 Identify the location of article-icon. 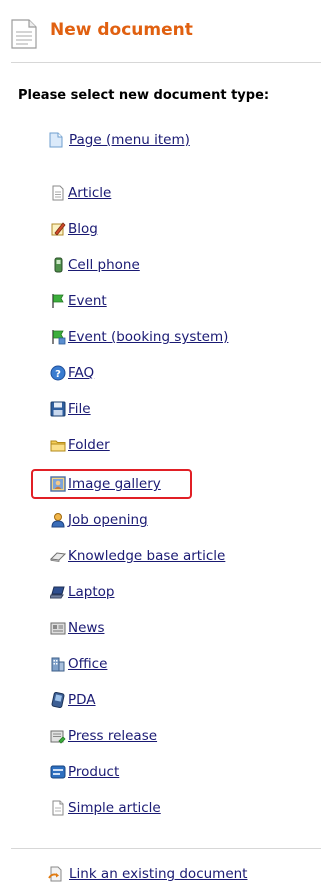
(58, 193).